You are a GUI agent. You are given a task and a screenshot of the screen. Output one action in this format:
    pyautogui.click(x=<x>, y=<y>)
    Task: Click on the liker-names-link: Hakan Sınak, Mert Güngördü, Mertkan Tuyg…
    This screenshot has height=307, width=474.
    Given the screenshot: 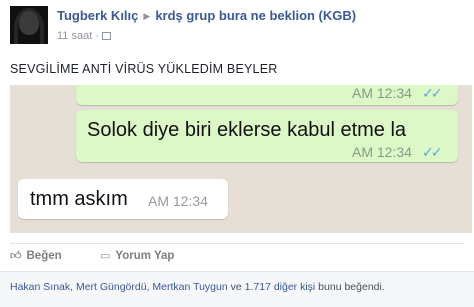 What is the action you would take?
    pyautogui.click(x=119, y=287)
    